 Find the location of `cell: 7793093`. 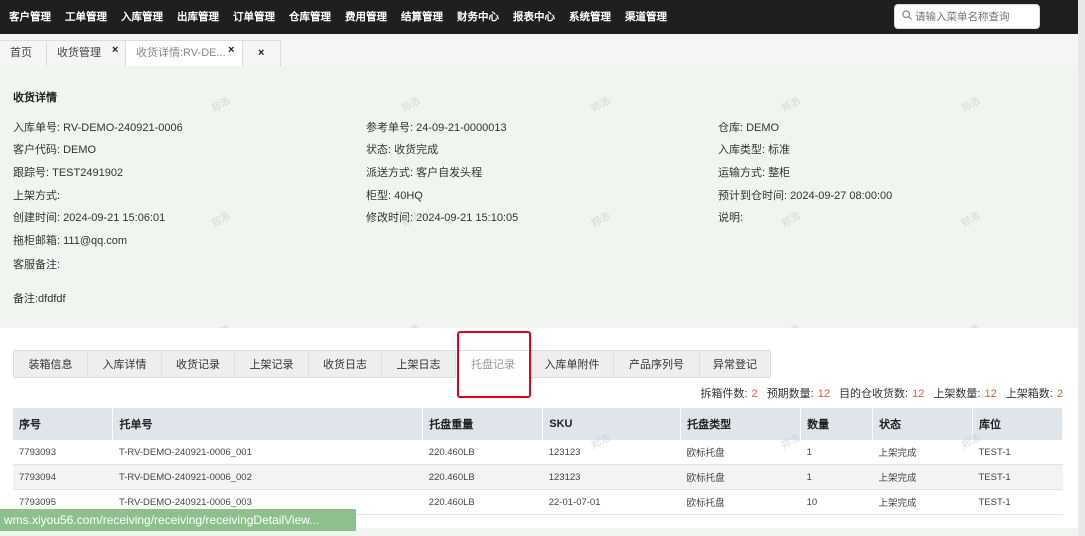

cell: 7793093 is located at coordinates (63, 452).